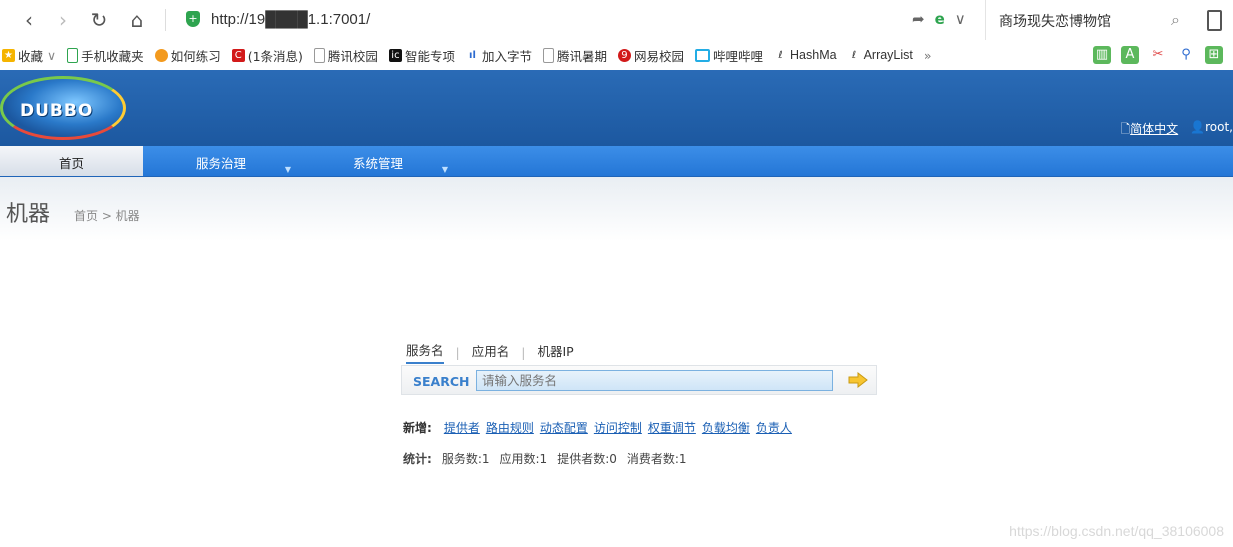 This screenshot has width=1233, height=547. What do you see at coordinates (238, 55) in the screenshot?
I see `csdn-icon: C` at bounding box center [238, 55].